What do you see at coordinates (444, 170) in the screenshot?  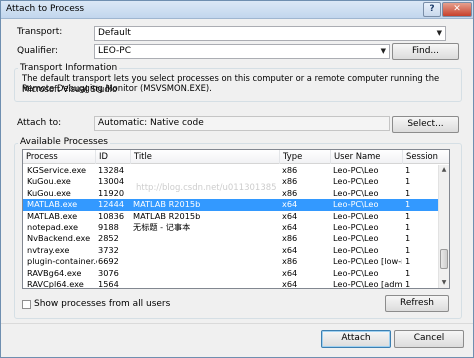 I see `scroll-up-icon: ▲` at bounding box center [444, 170].